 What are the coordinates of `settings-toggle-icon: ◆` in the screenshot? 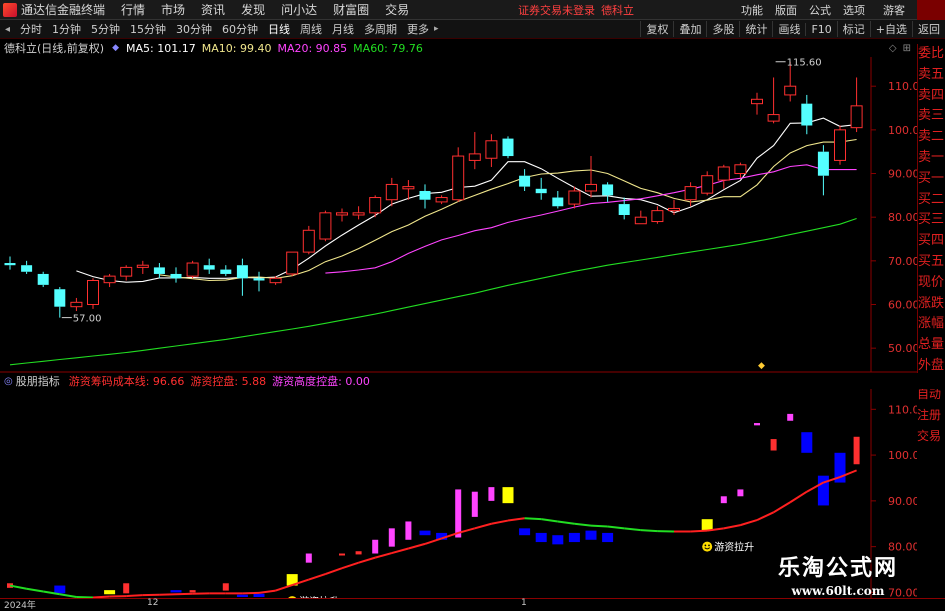 It's located at (115, 48).